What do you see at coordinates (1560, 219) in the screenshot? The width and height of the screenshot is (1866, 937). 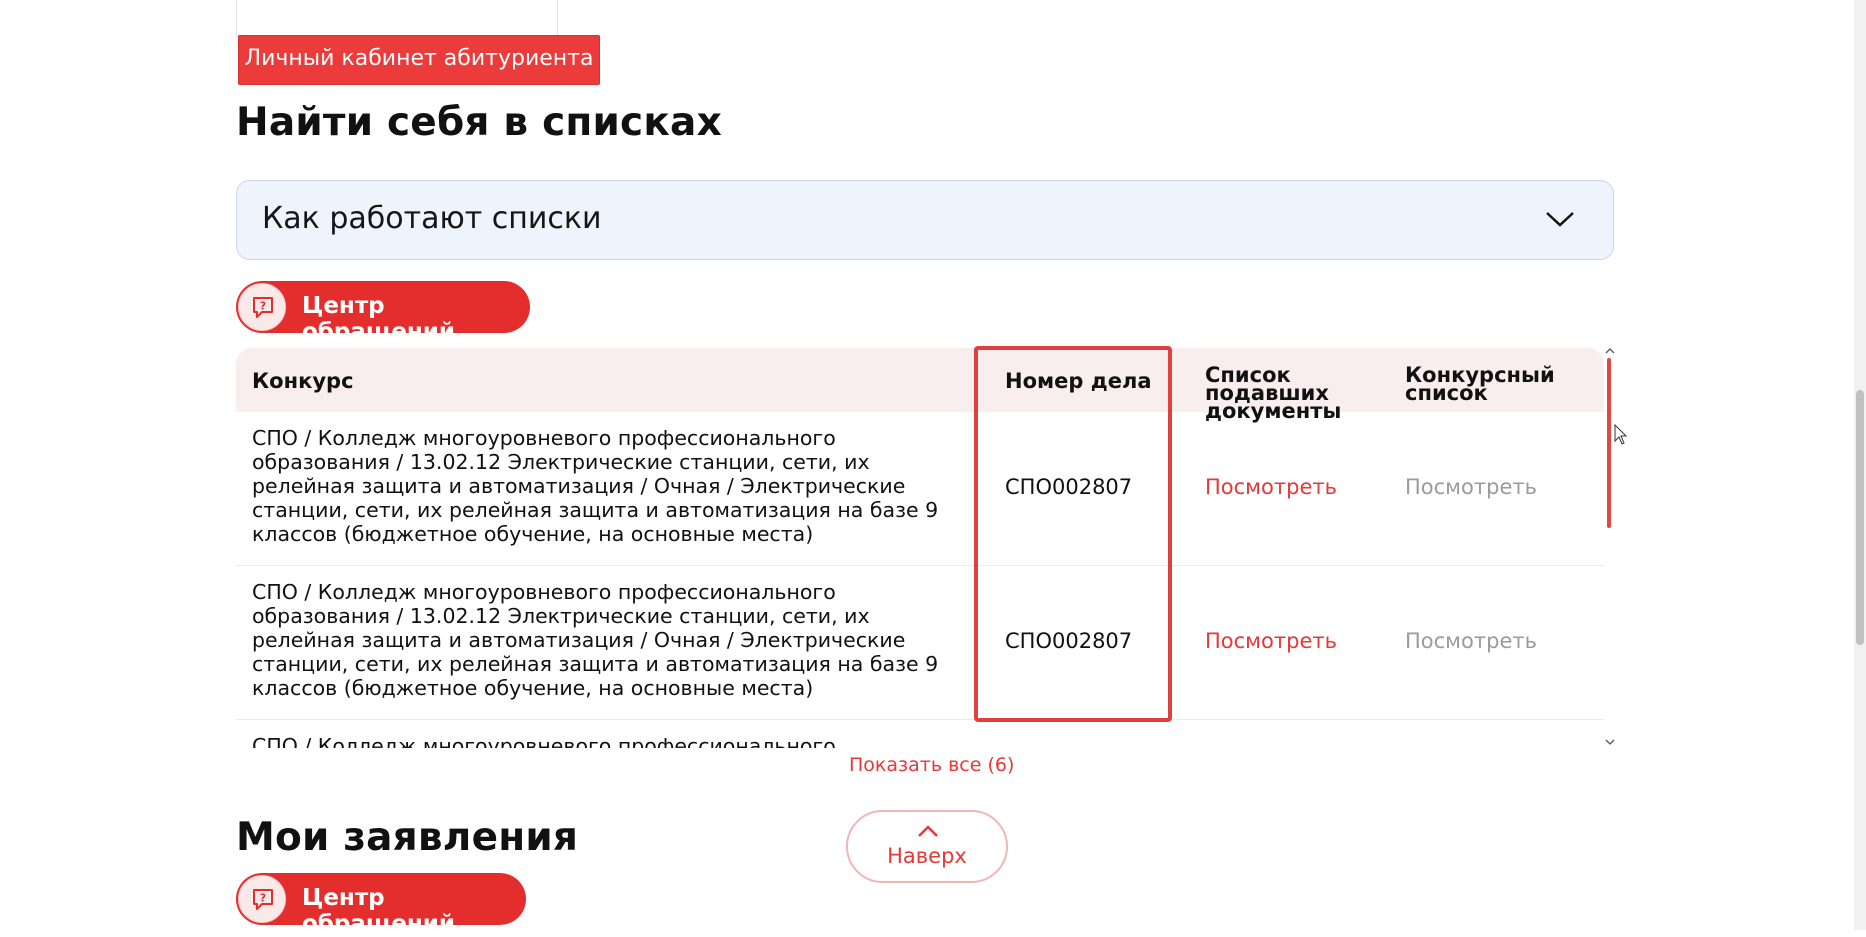 I see `chevron-down-icon` at bounding box center [1560, 219].